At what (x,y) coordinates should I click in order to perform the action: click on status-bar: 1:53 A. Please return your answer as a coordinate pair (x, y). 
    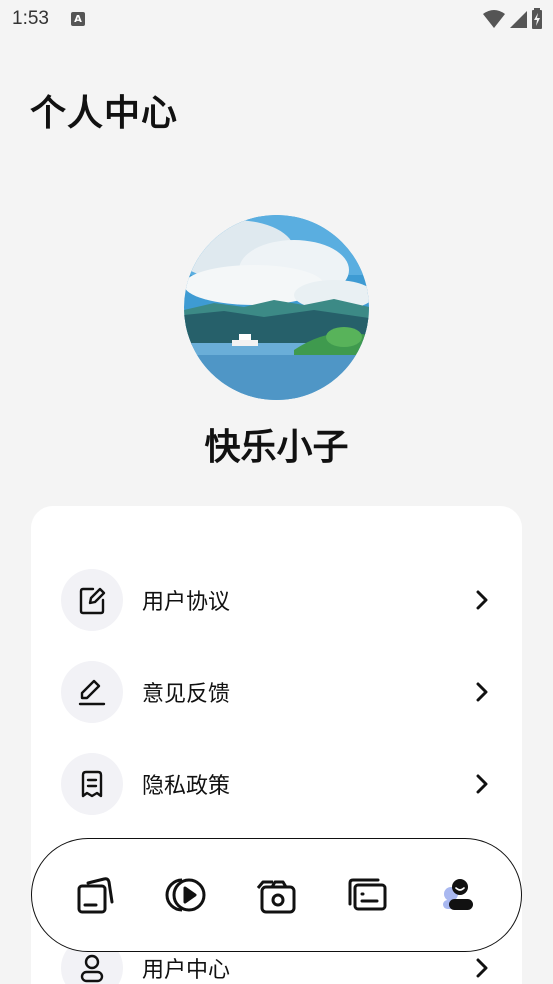
    Looking at the image, I should click on (276, 19).